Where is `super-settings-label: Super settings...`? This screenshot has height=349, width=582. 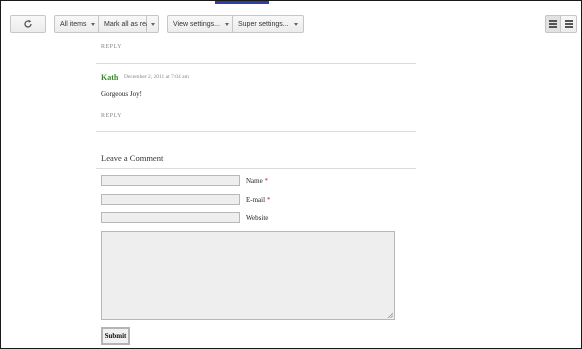
super-settings-label: Super settings... is located at coordinates (263, 24).